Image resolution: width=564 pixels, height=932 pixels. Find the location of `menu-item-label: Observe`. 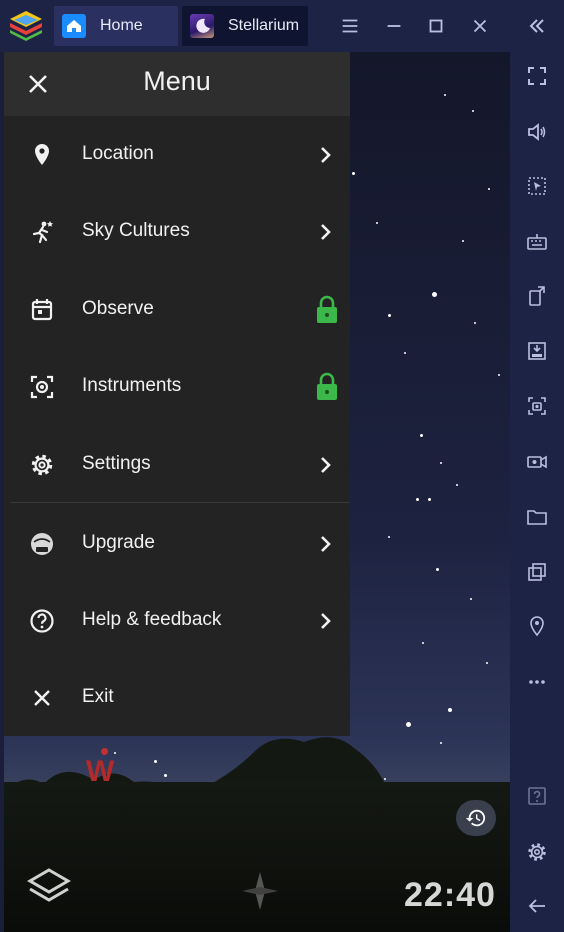

menu-item-label: Observe is located at coordinates (118, 308).